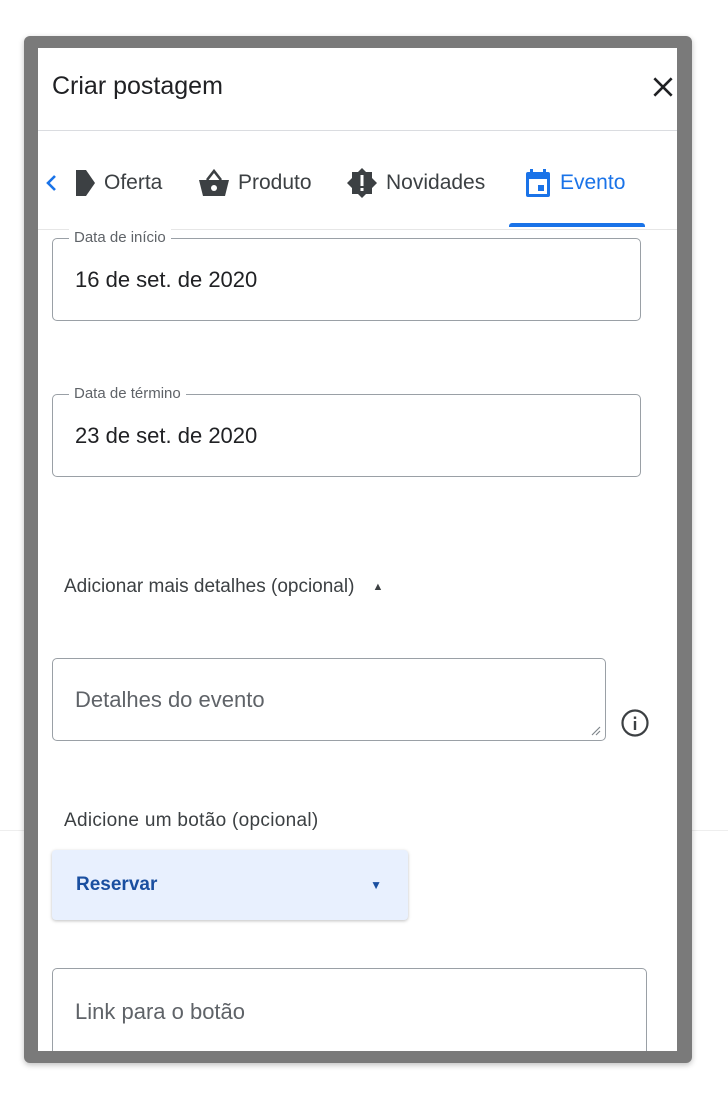  Describe the element at coordinates (133, 182) in the screenshot. I see `tab-label: Oferta` at that location.